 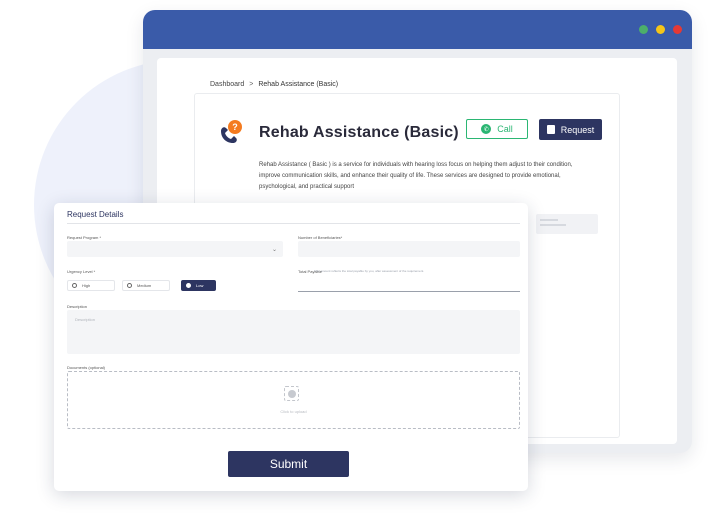 I want to click on document-upload-dropzone: Click to upload, so click(x=293, y=400).